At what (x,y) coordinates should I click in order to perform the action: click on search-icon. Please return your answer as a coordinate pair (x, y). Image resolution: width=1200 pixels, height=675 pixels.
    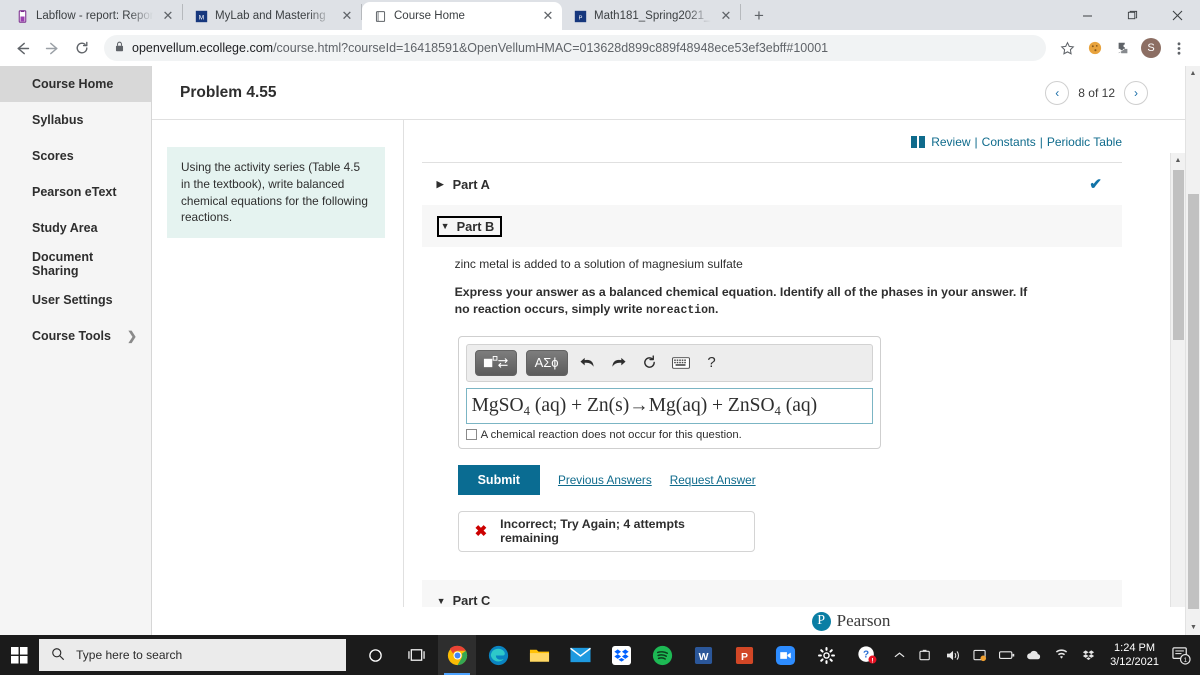
    Looking at the image, I should click on (58, 655).